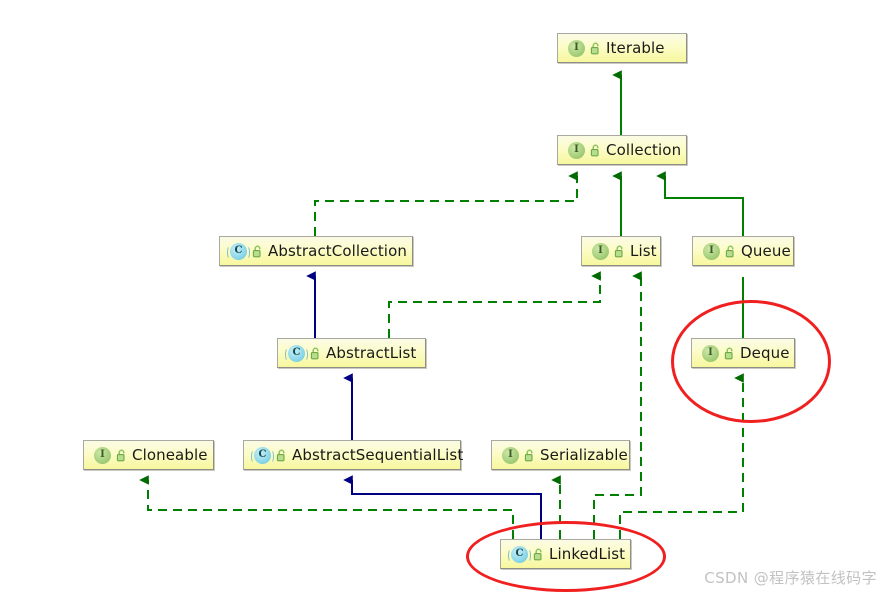  Describe the element at coordinates (337, 251) in the screenshot. I see `uml-node-label: AbstractCollection` at that location.